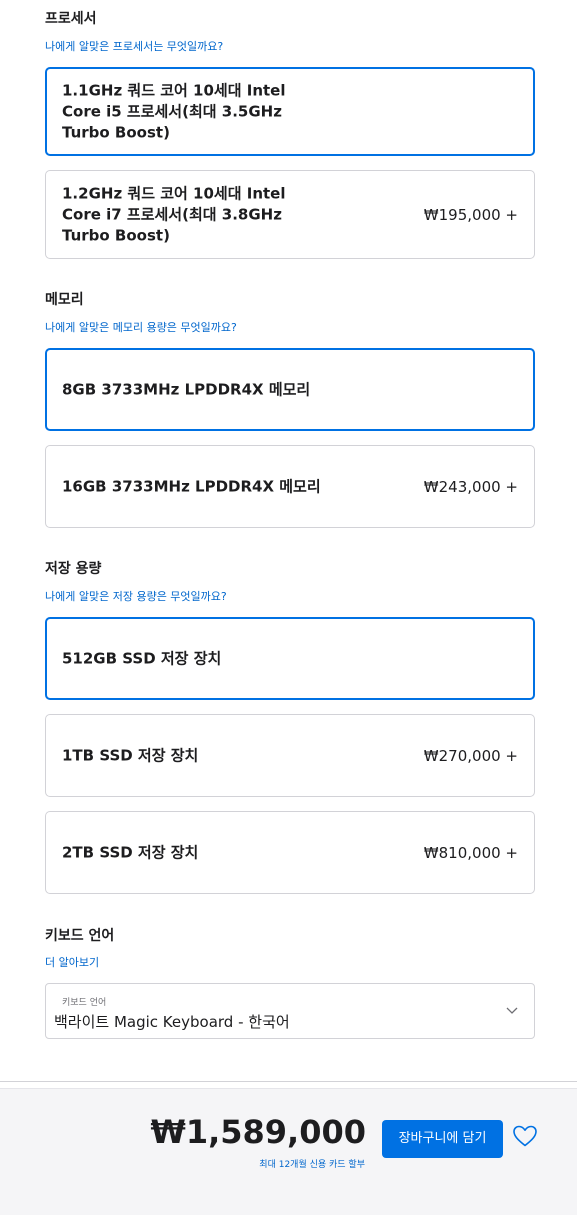 The image size is (577, 1215). Describe the element at coordinates (134, 46) in the screenshot. I see `processor-help-link: 나에게 알맞은 프로세서는 무엇일까요?` at that location.